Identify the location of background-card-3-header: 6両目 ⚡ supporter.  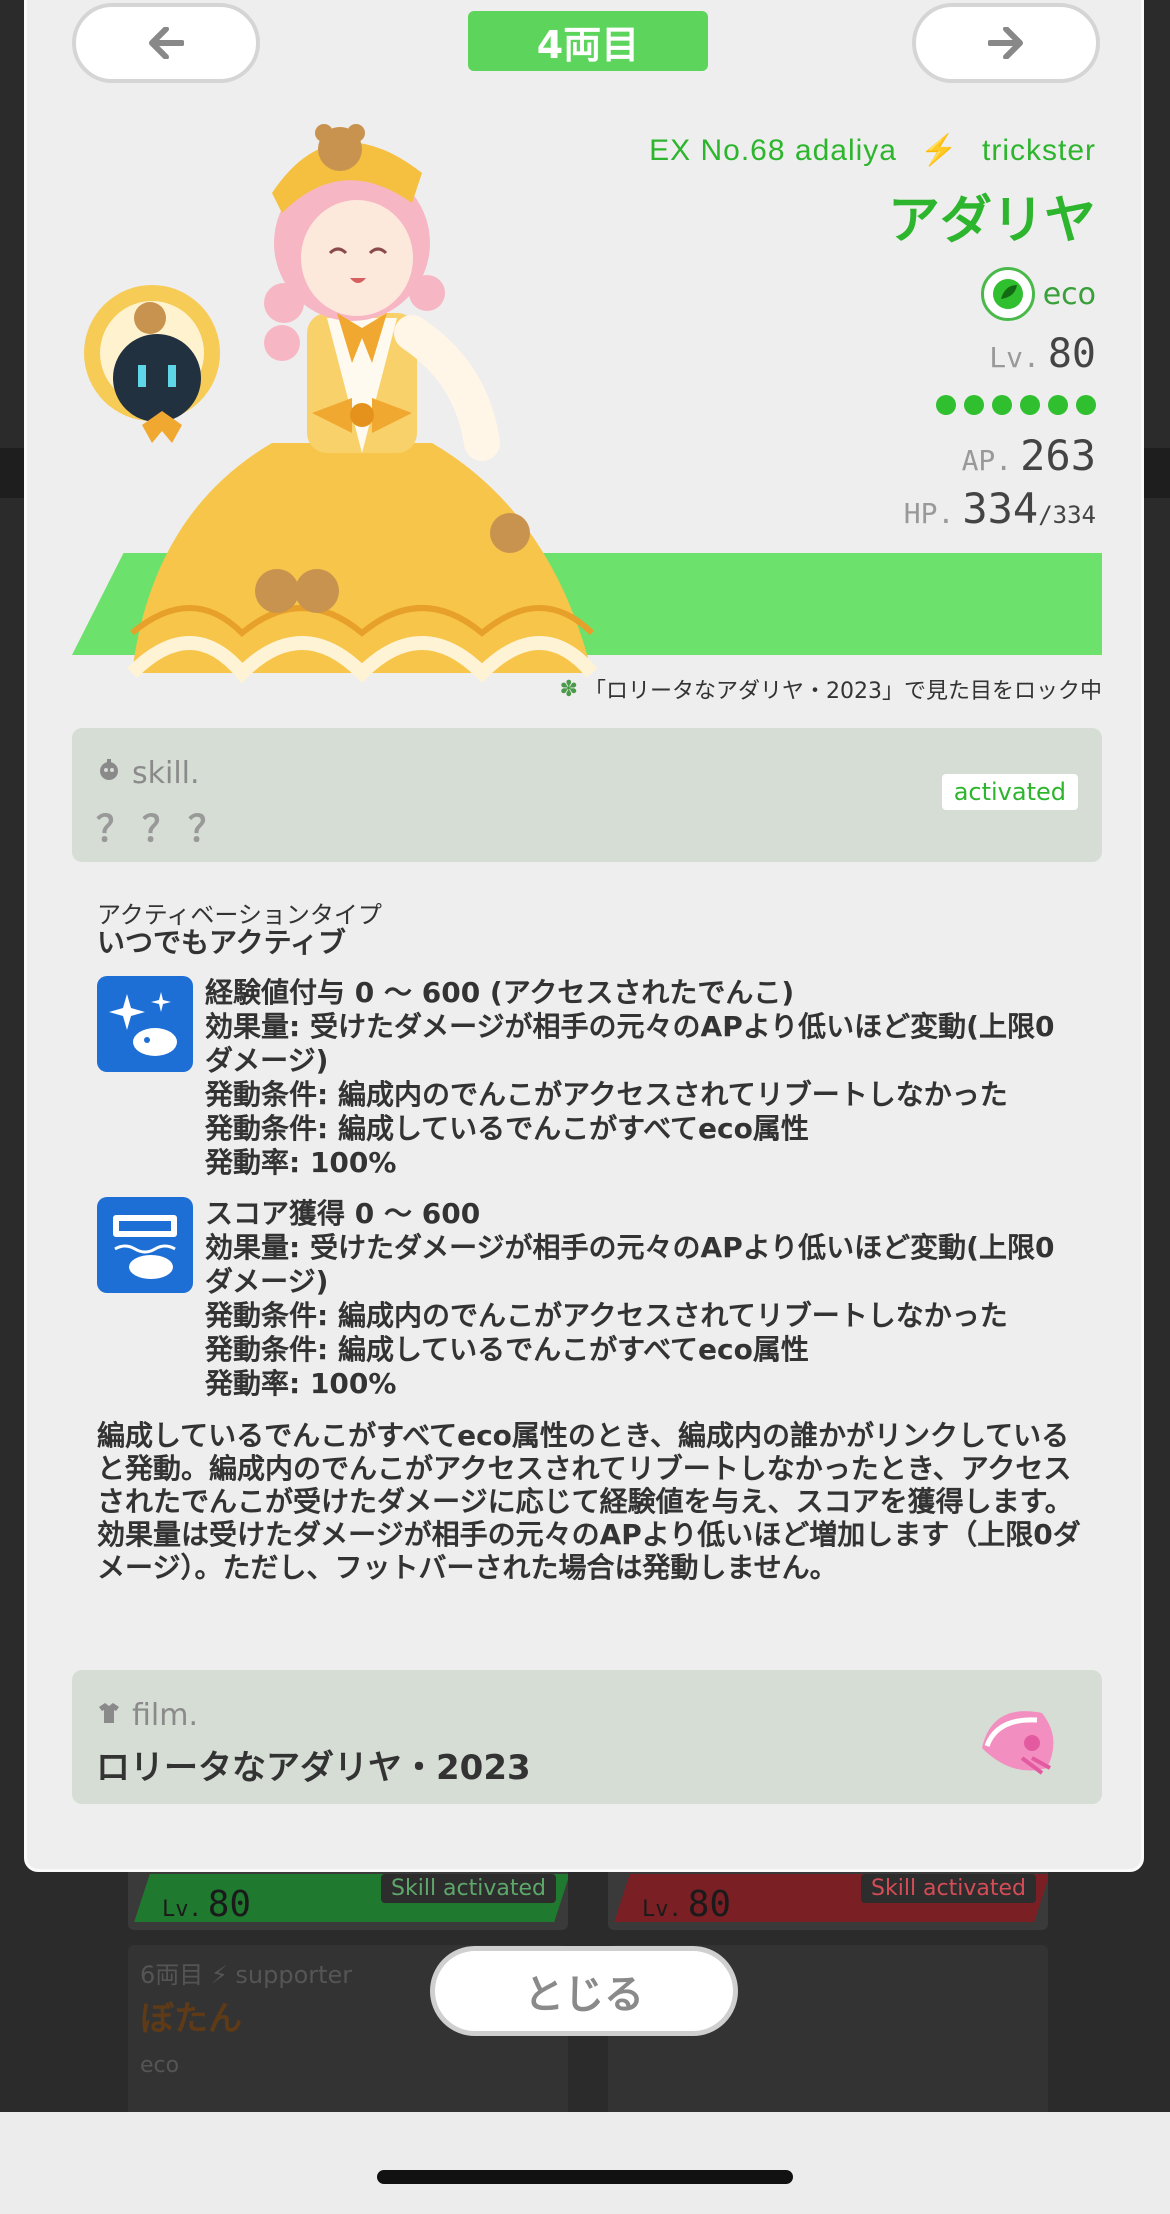
(246, 1975).